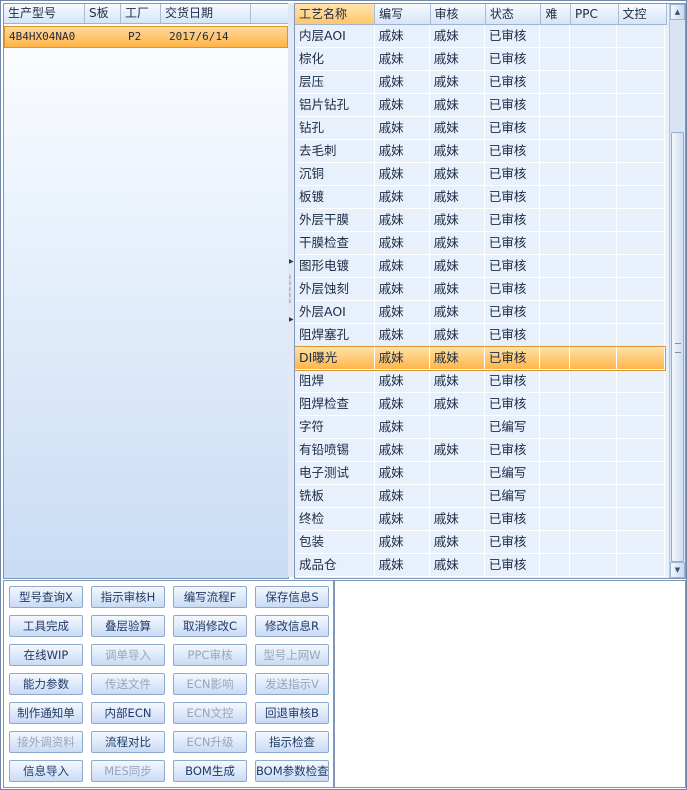 This screenshot has height=790, width=687. What do you see at coordinates (46, 771) in the screenshot?
I see `action-button-24: 信息导入` at bounding box center [46, 771].